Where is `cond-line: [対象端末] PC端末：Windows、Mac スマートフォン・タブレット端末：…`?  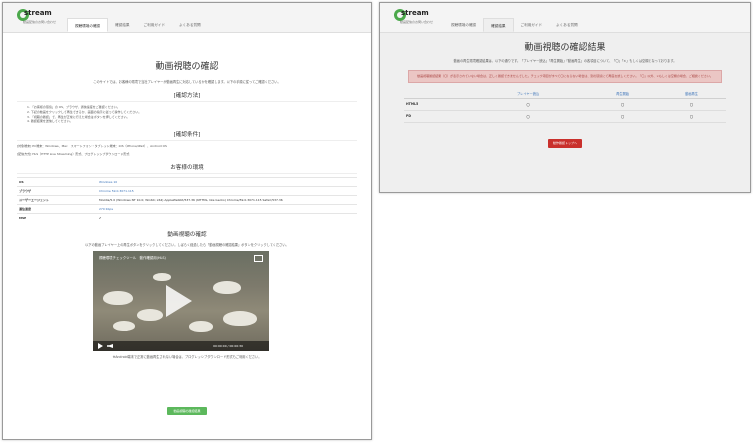 cond-line: [対象端末] PC端末：Windows、Mac スマートフォン・タブレット端末：… is located at coordinates (92, 146).